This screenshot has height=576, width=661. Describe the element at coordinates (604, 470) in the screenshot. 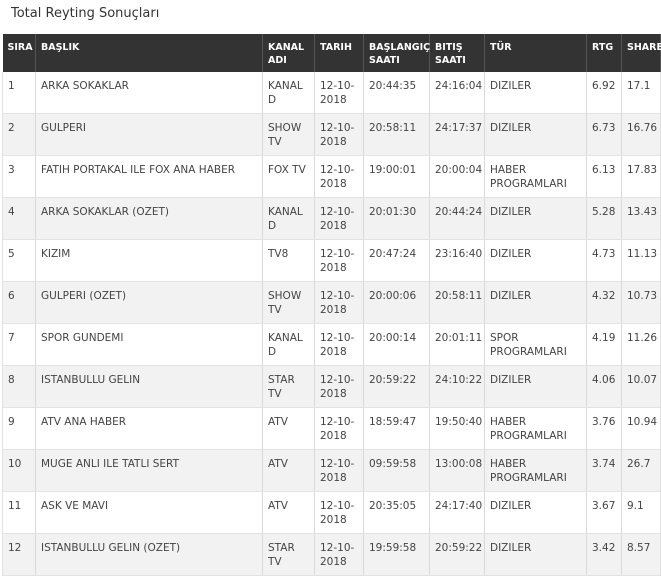

I see `cell-rtg: 3.74` at that location.